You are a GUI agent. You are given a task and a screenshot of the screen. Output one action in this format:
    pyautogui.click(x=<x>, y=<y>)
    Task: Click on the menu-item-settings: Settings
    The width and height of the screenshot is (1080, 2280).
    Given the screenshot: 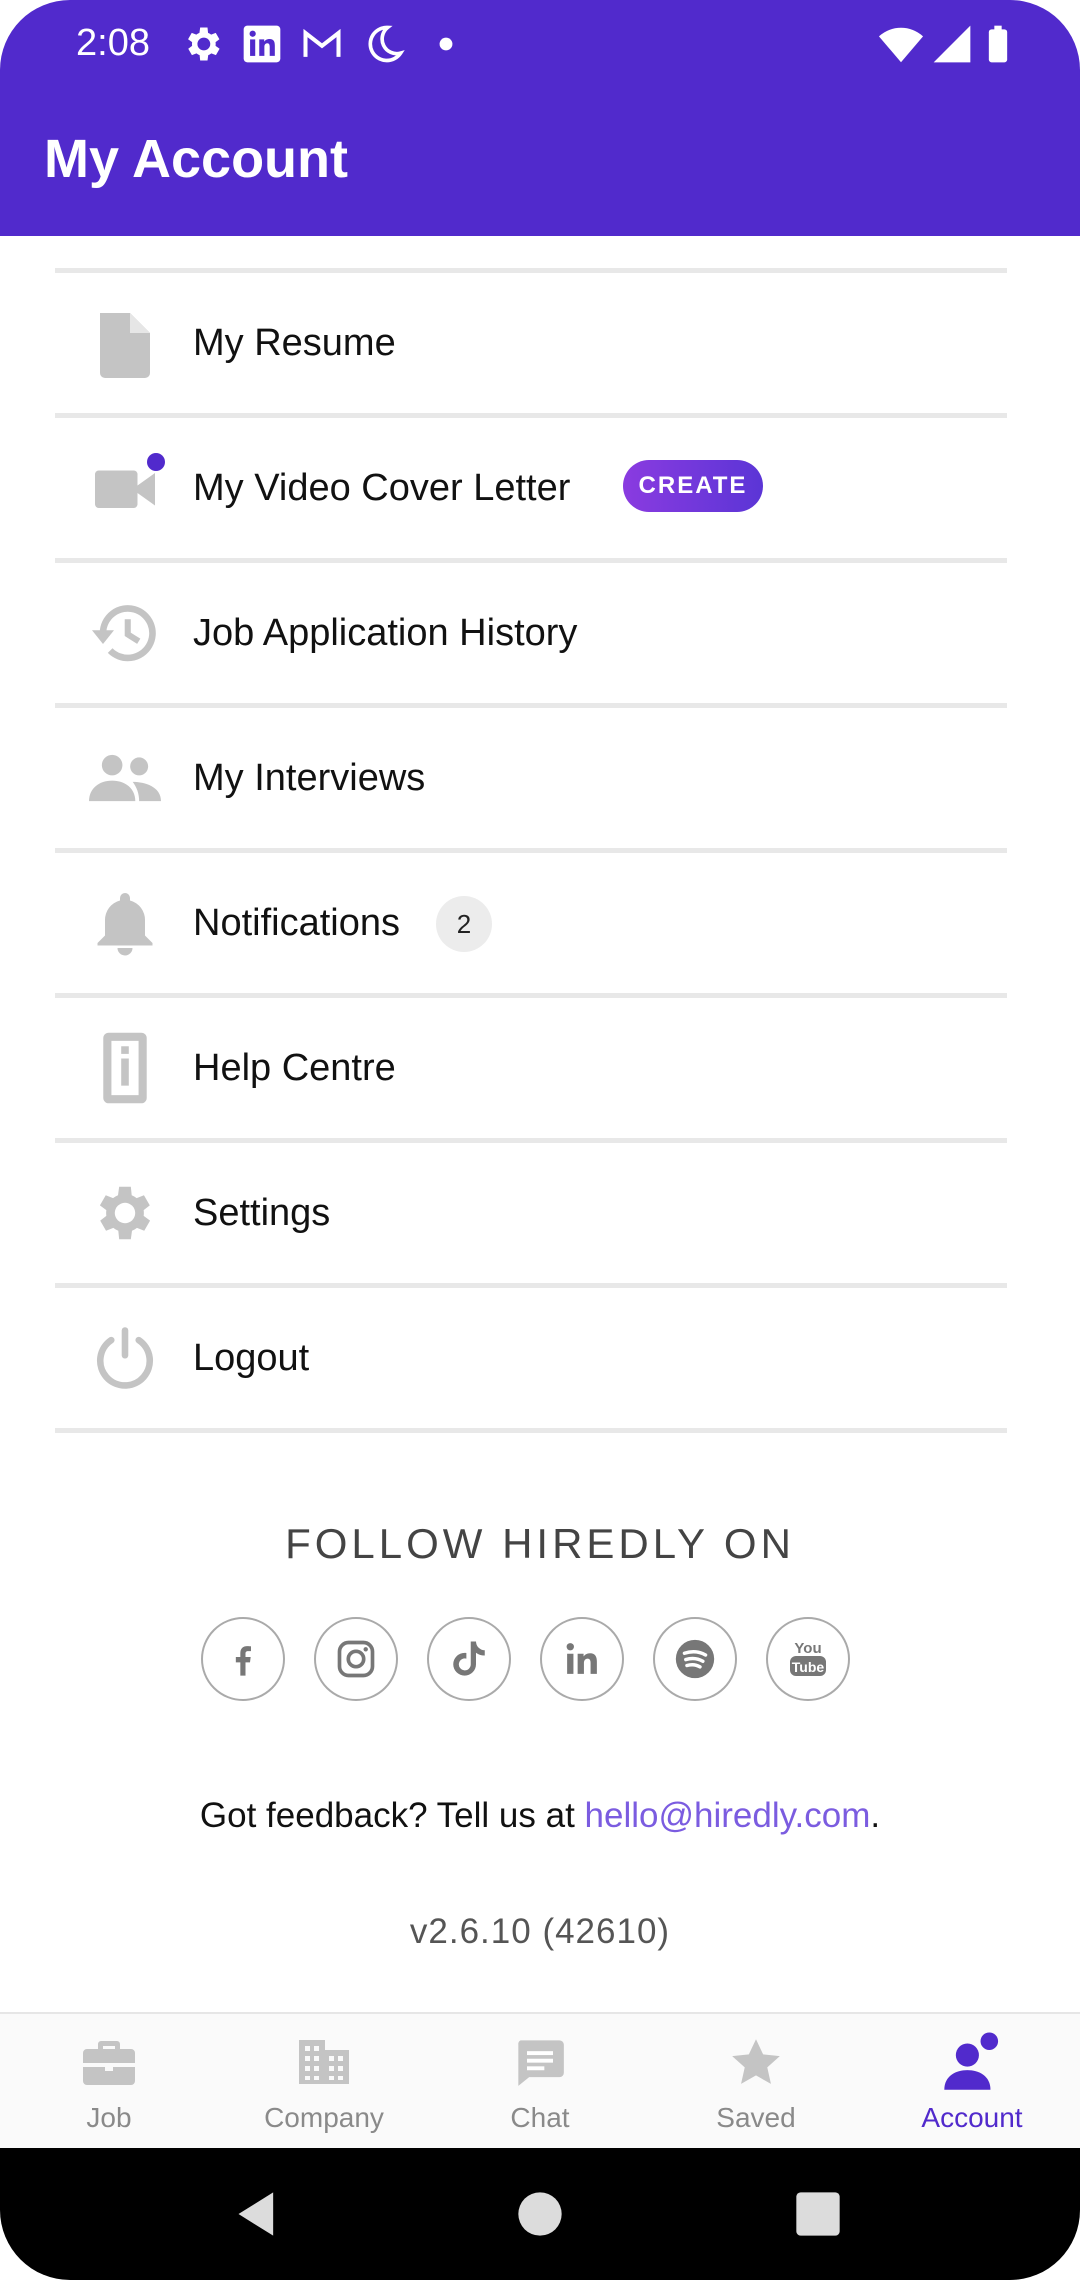 What is the action you would take?
    pyautogui.click(x=531, y=1213)
    